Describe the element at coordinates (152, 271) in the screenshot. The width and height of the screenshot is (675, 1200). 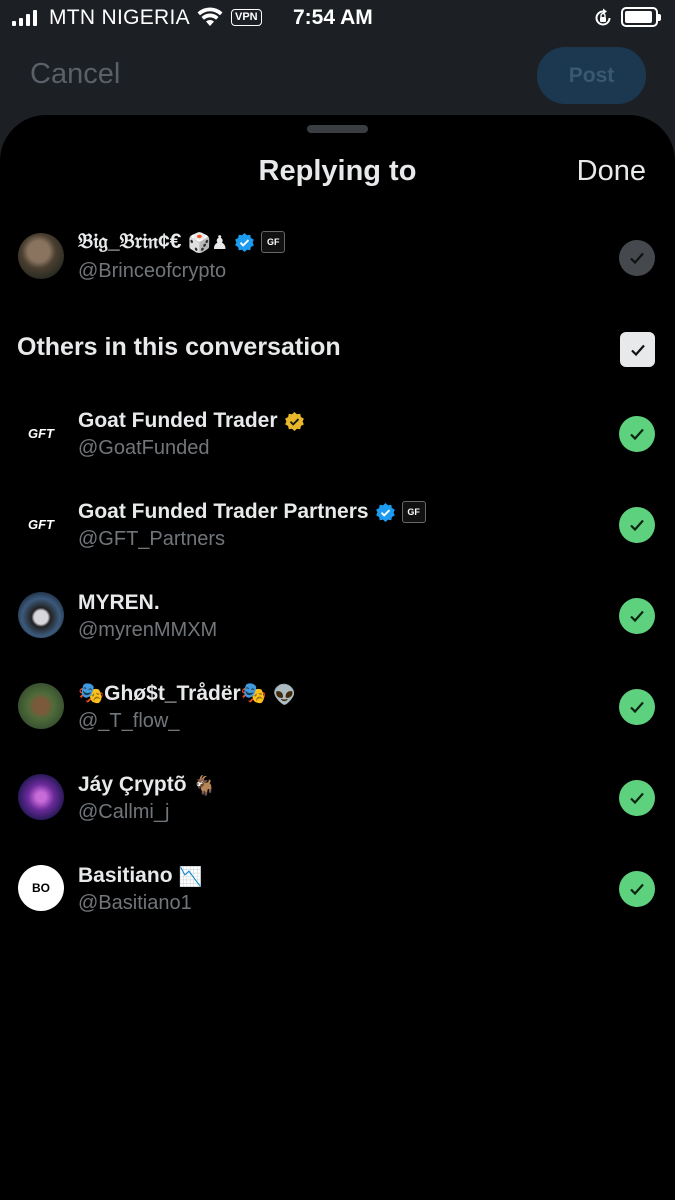
I see `user-handle: @Brinceofcrypto` at that location.